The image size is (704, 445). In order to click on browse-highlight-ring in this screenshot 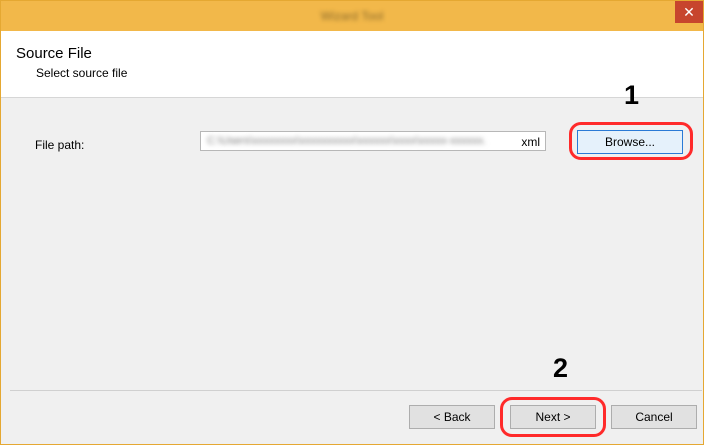, I will do `click(631, 141)`.